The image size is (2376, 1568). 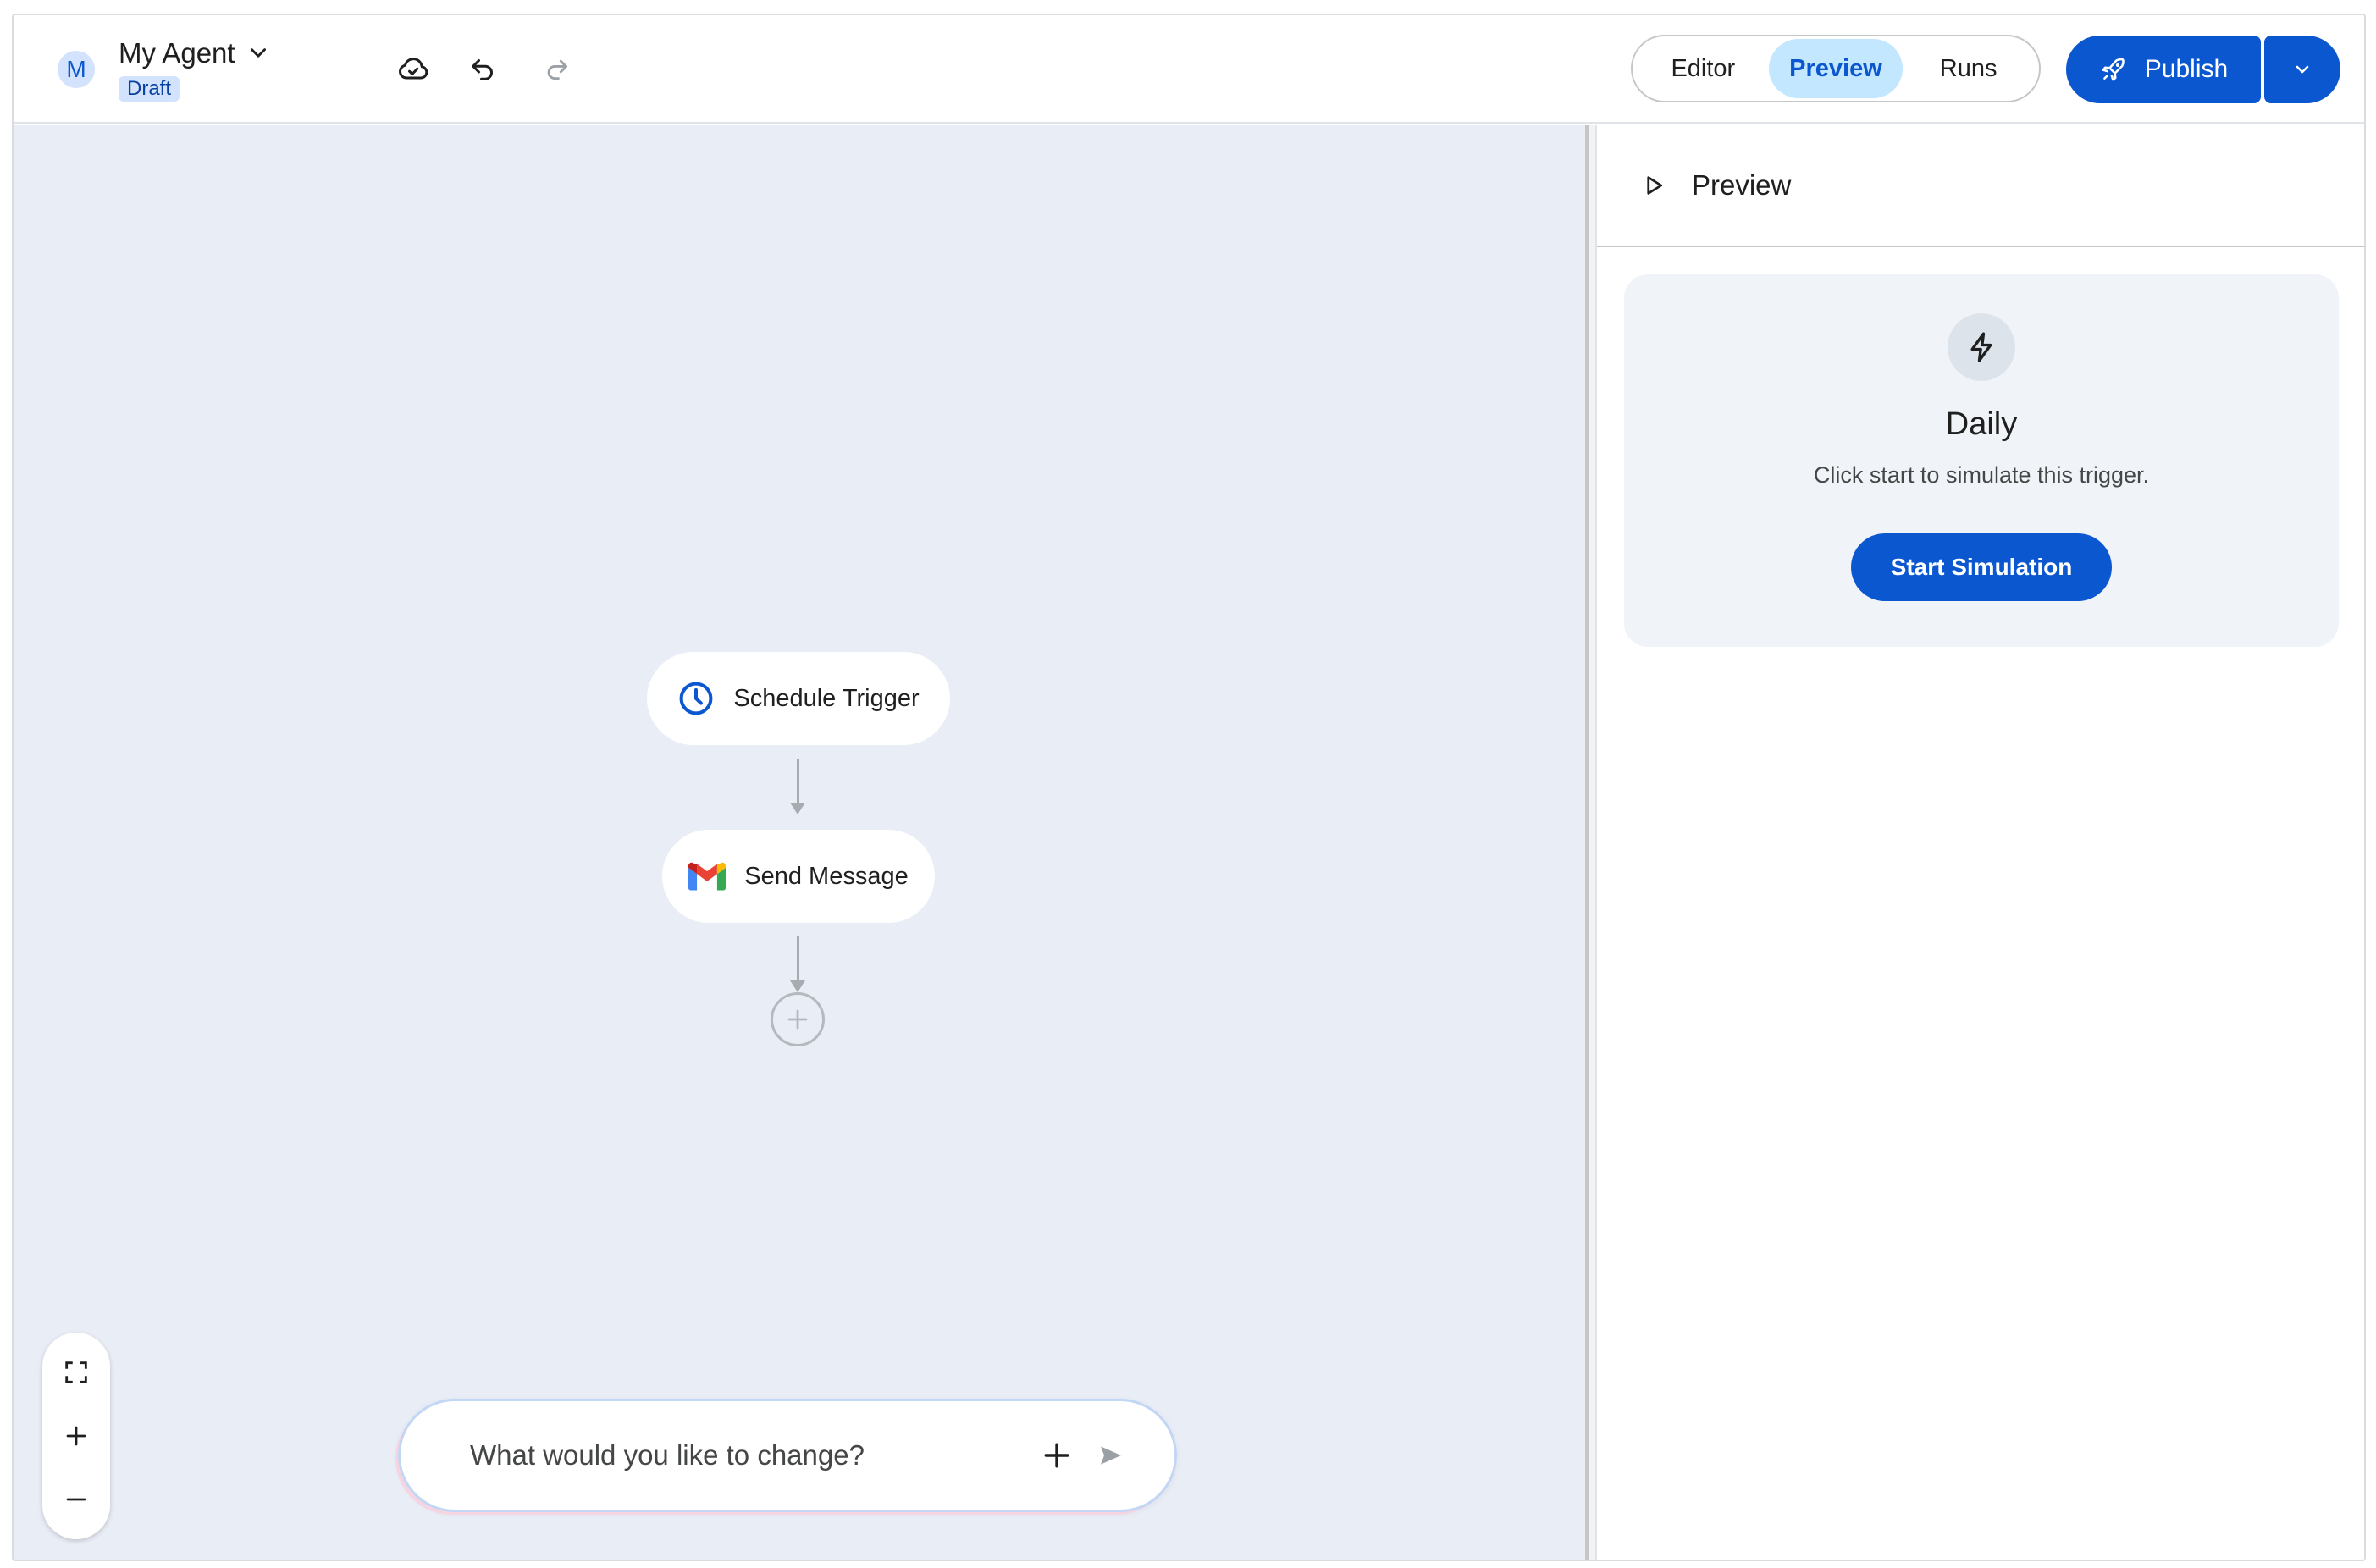 What do you see at coordinates (2186, 69) in the screenshot?
I see `publish-label: Publish` at bounding box center [2186, 69].